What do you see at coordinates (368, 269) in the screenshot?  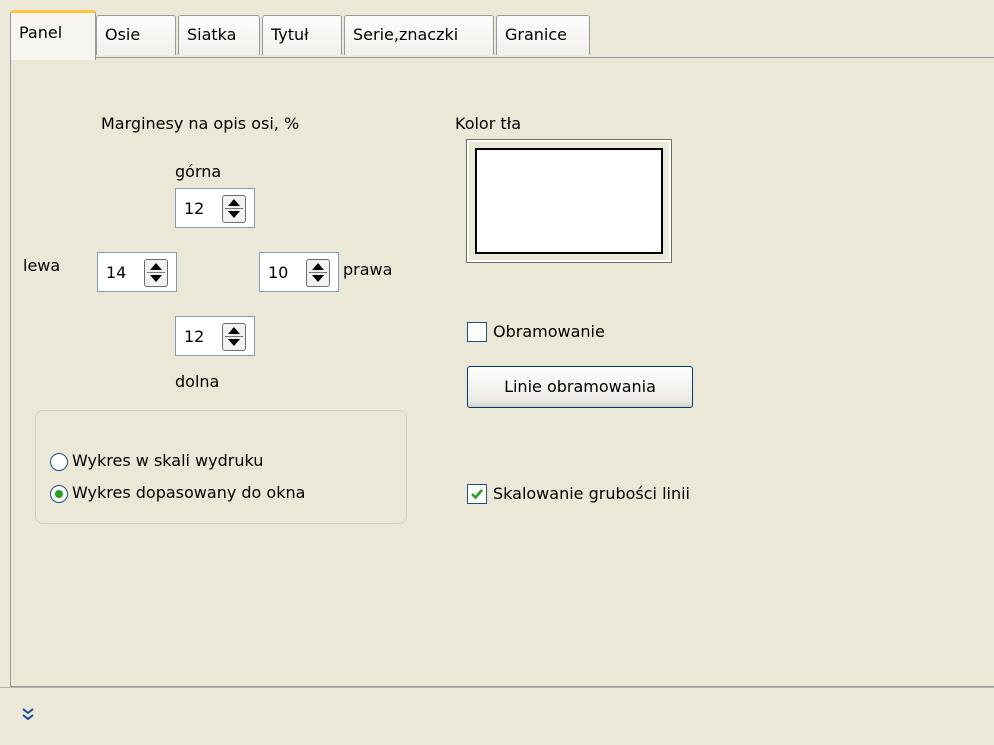 I see `margin-right-label: prawa` at bounding box center [368, 269].